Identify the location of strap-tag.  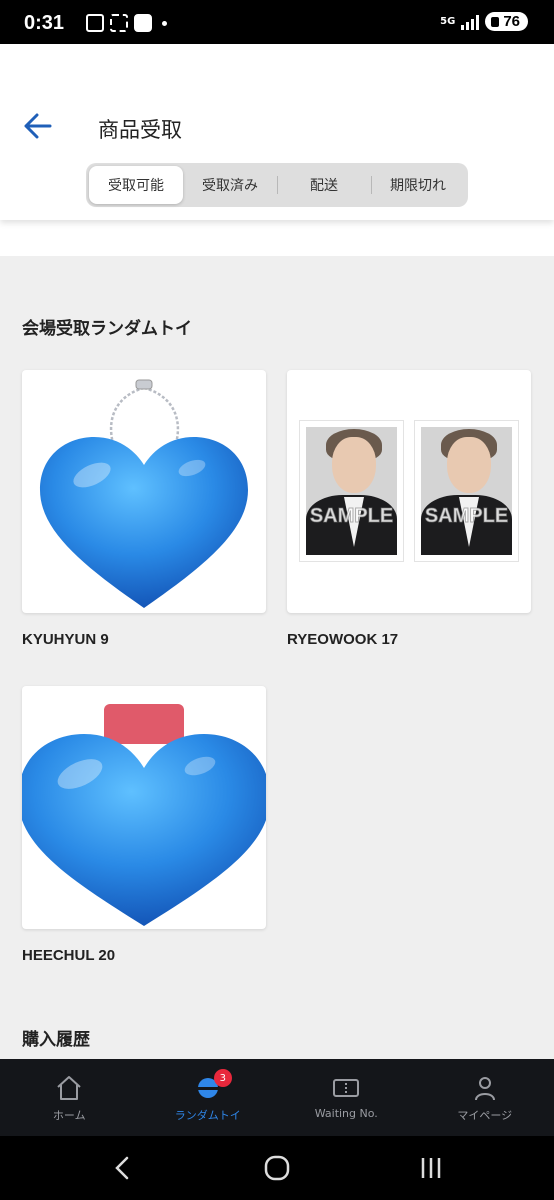
(144, 724).